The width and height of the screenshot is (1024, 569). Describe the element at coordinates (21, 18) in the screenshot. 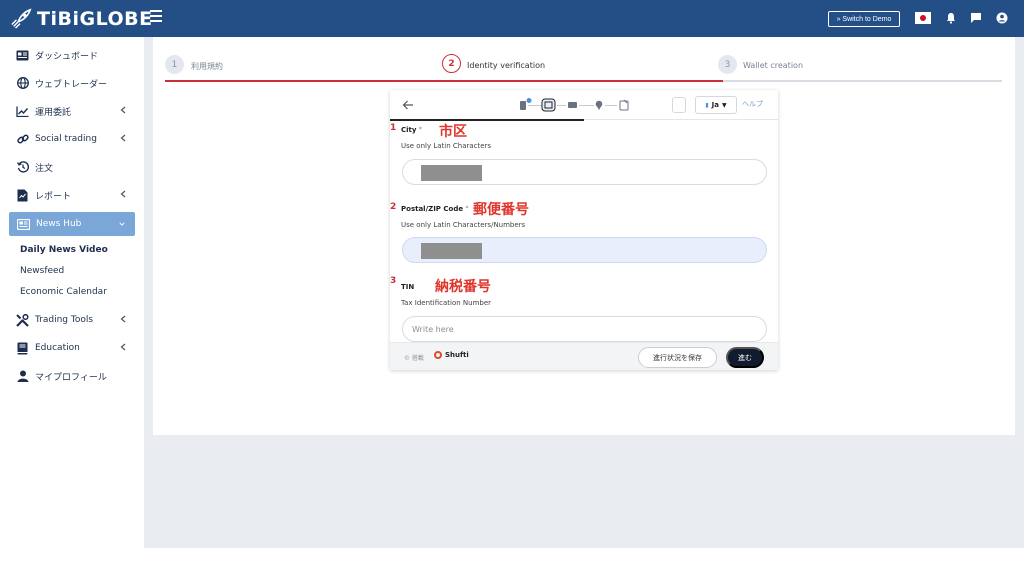

I see `rocket-icon` at that location.